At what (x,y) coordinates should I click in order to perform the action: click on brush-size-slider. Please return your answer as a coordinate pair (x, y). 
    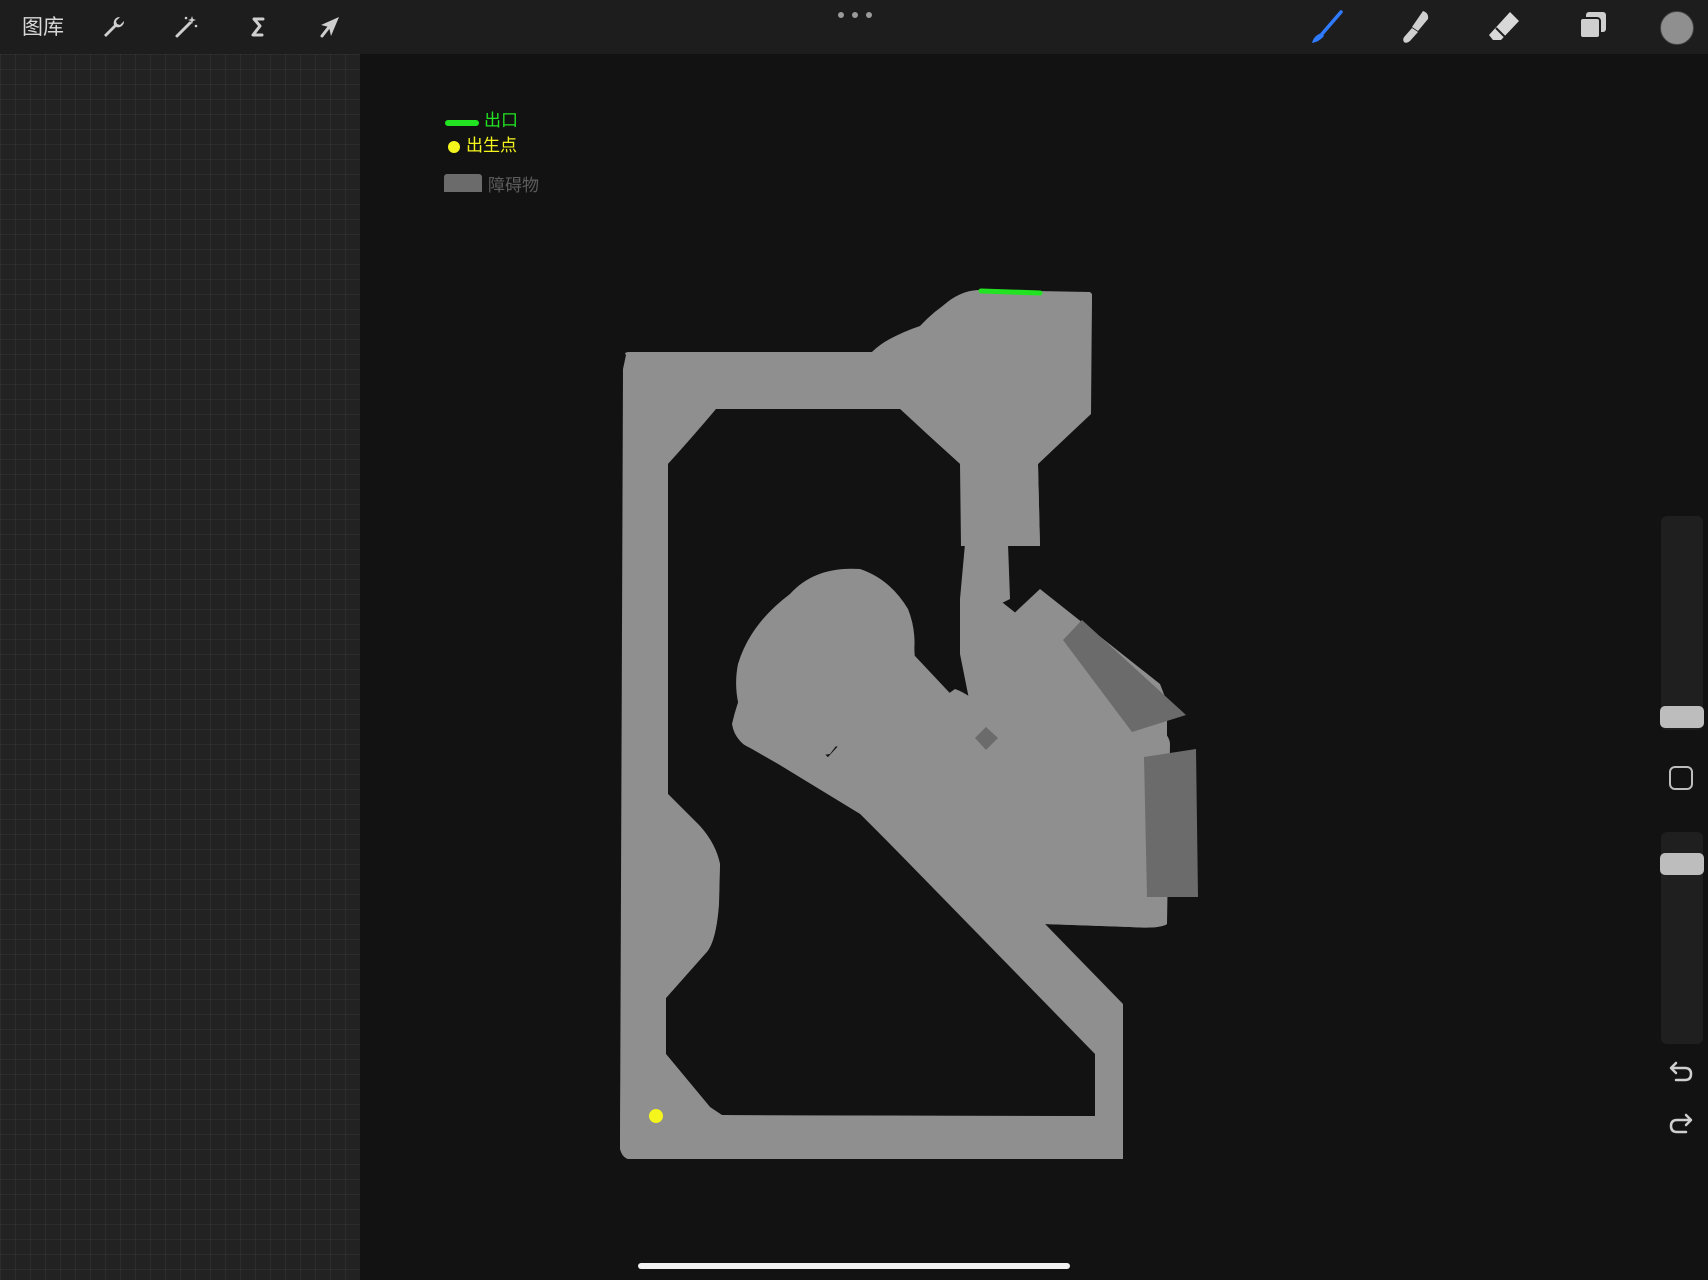
    Looking at the image, I should click on (1682, 623).